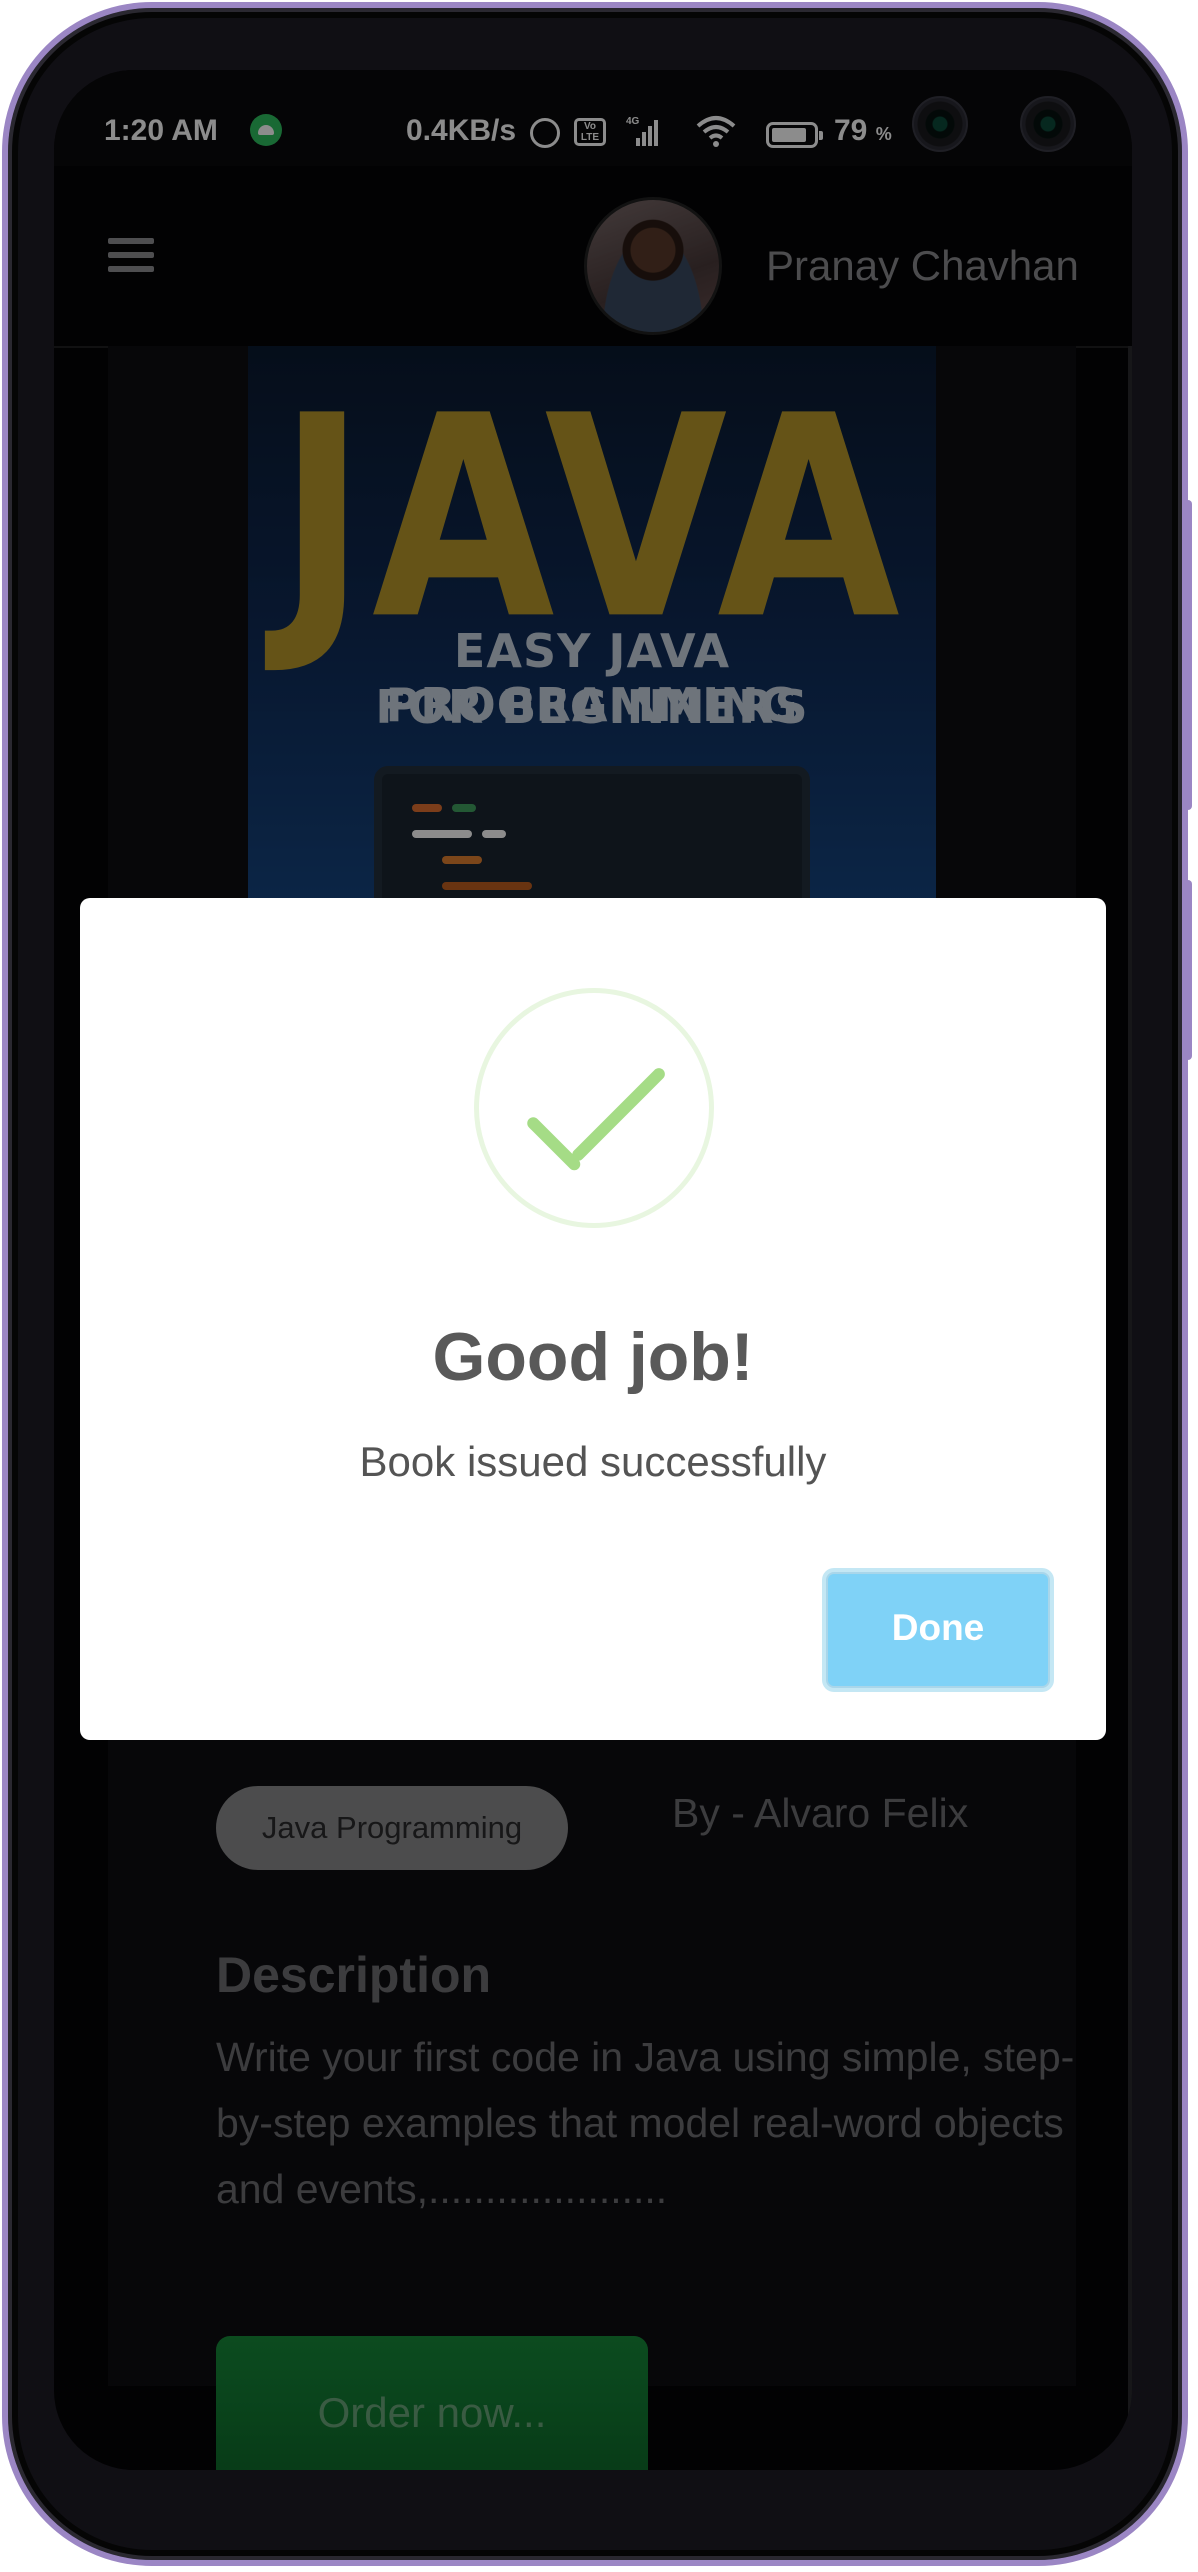 This screenshot has width=1198, height=2572. I want to click on dialog-title: Good job!, so click(593, 1357).